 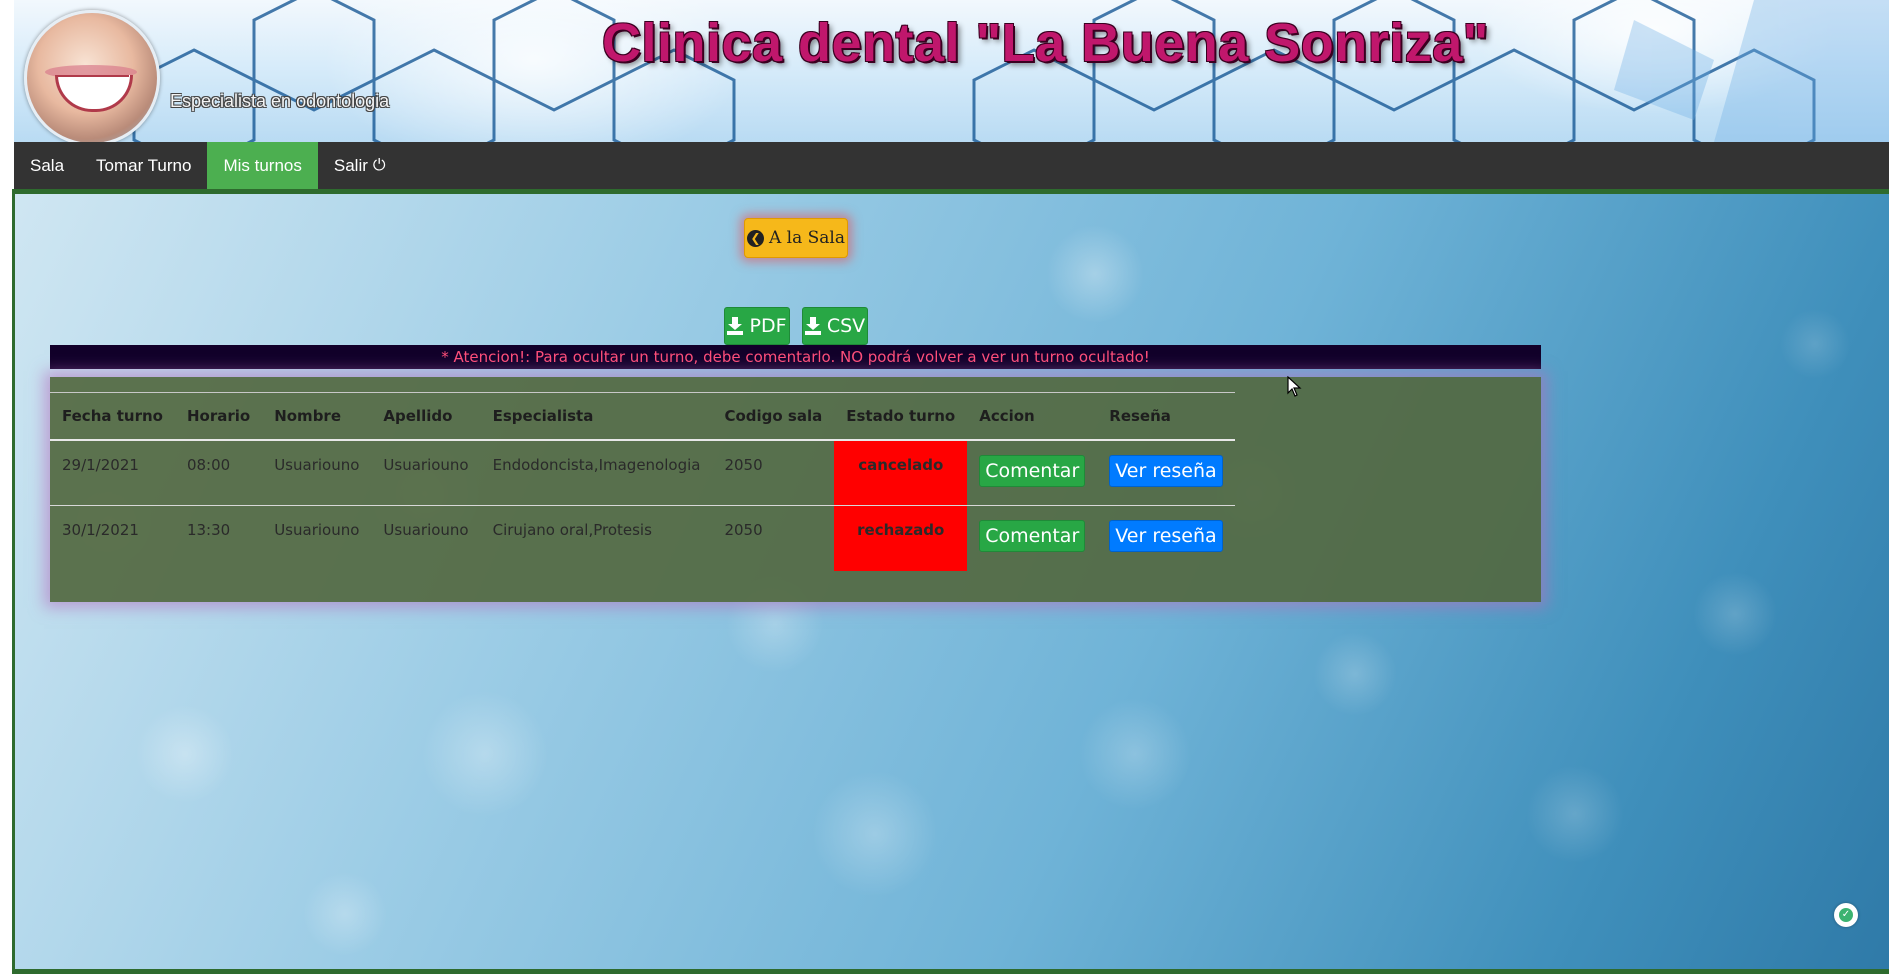 I want to click on column-header-nombre: Nombre, so click(x=317, y=416).